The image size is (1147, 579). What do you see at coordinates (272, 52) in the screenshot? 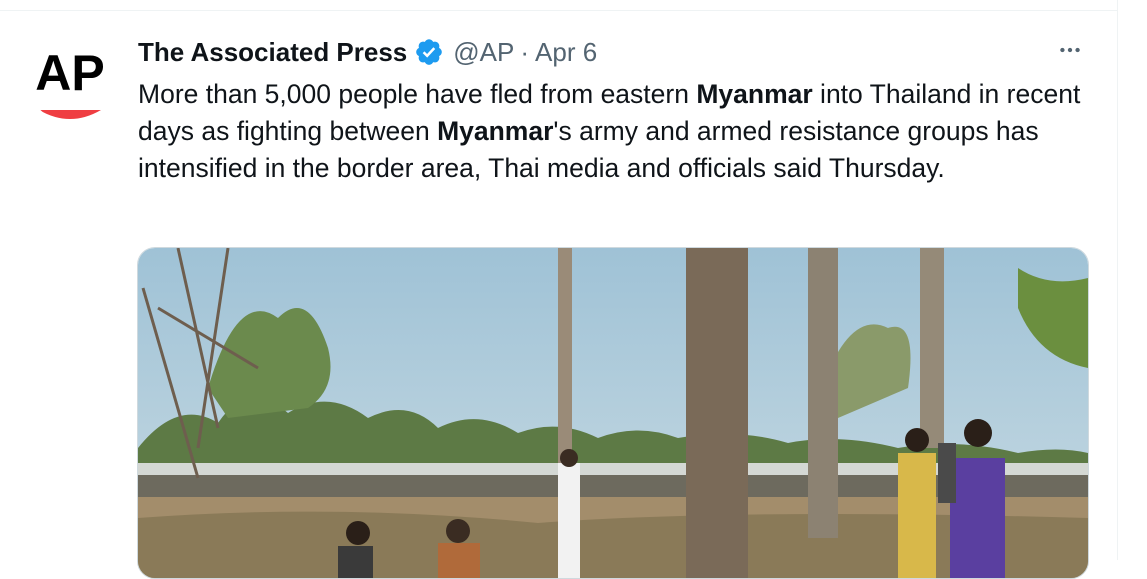
I see `display-name: The Associated Press` at bounding box center [272, 52].